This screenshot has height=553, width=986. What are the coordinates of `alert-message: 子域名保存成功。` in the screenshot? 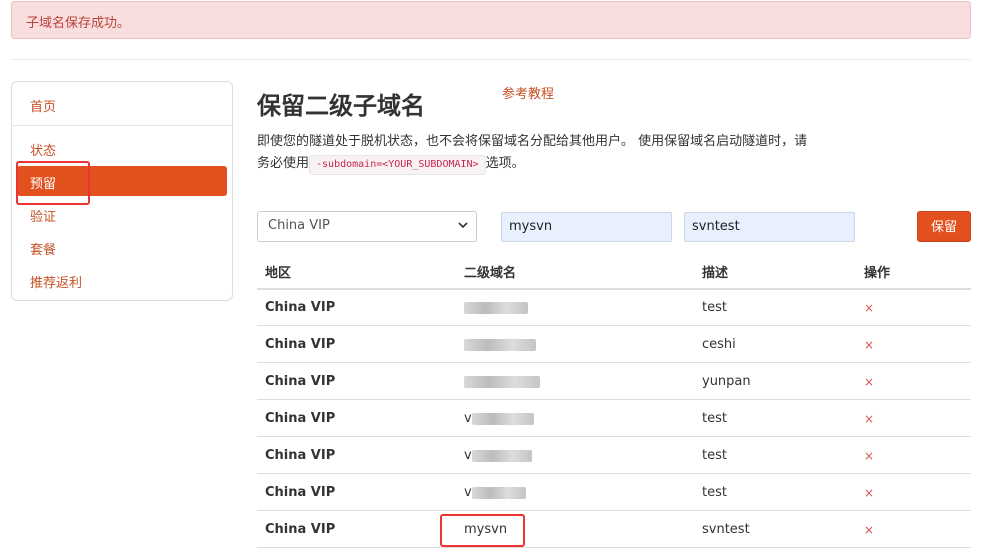 It's located at (78, 23).